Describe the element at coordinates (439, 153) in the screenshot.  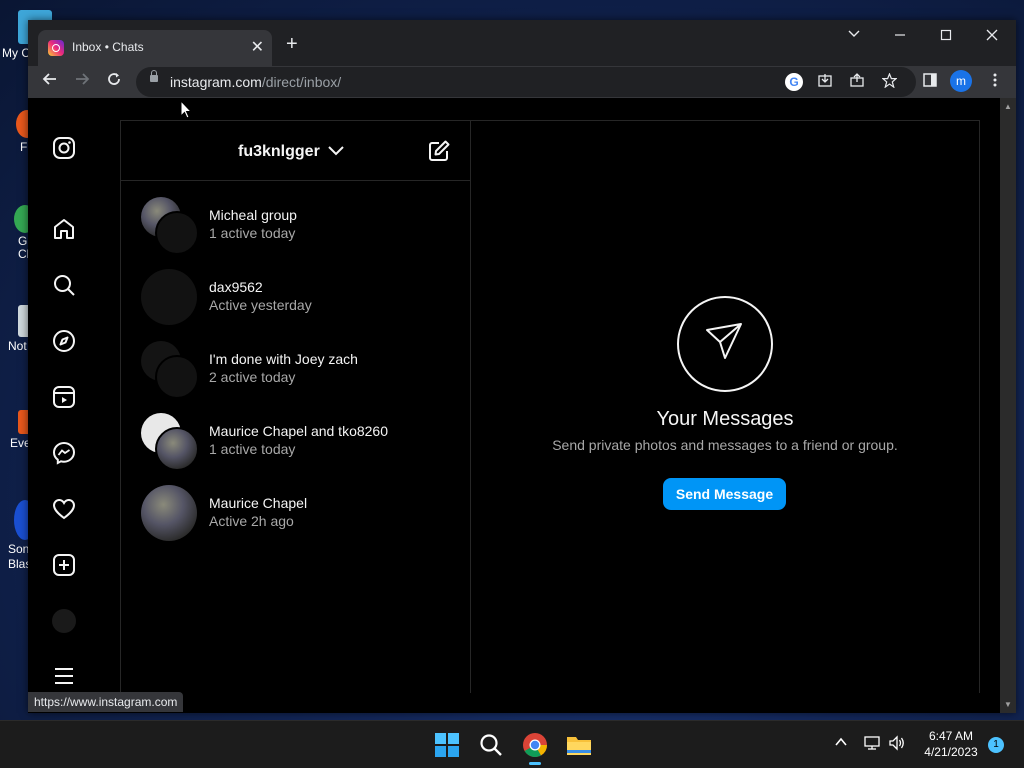
I see `new-message-compose-icon` at that location.